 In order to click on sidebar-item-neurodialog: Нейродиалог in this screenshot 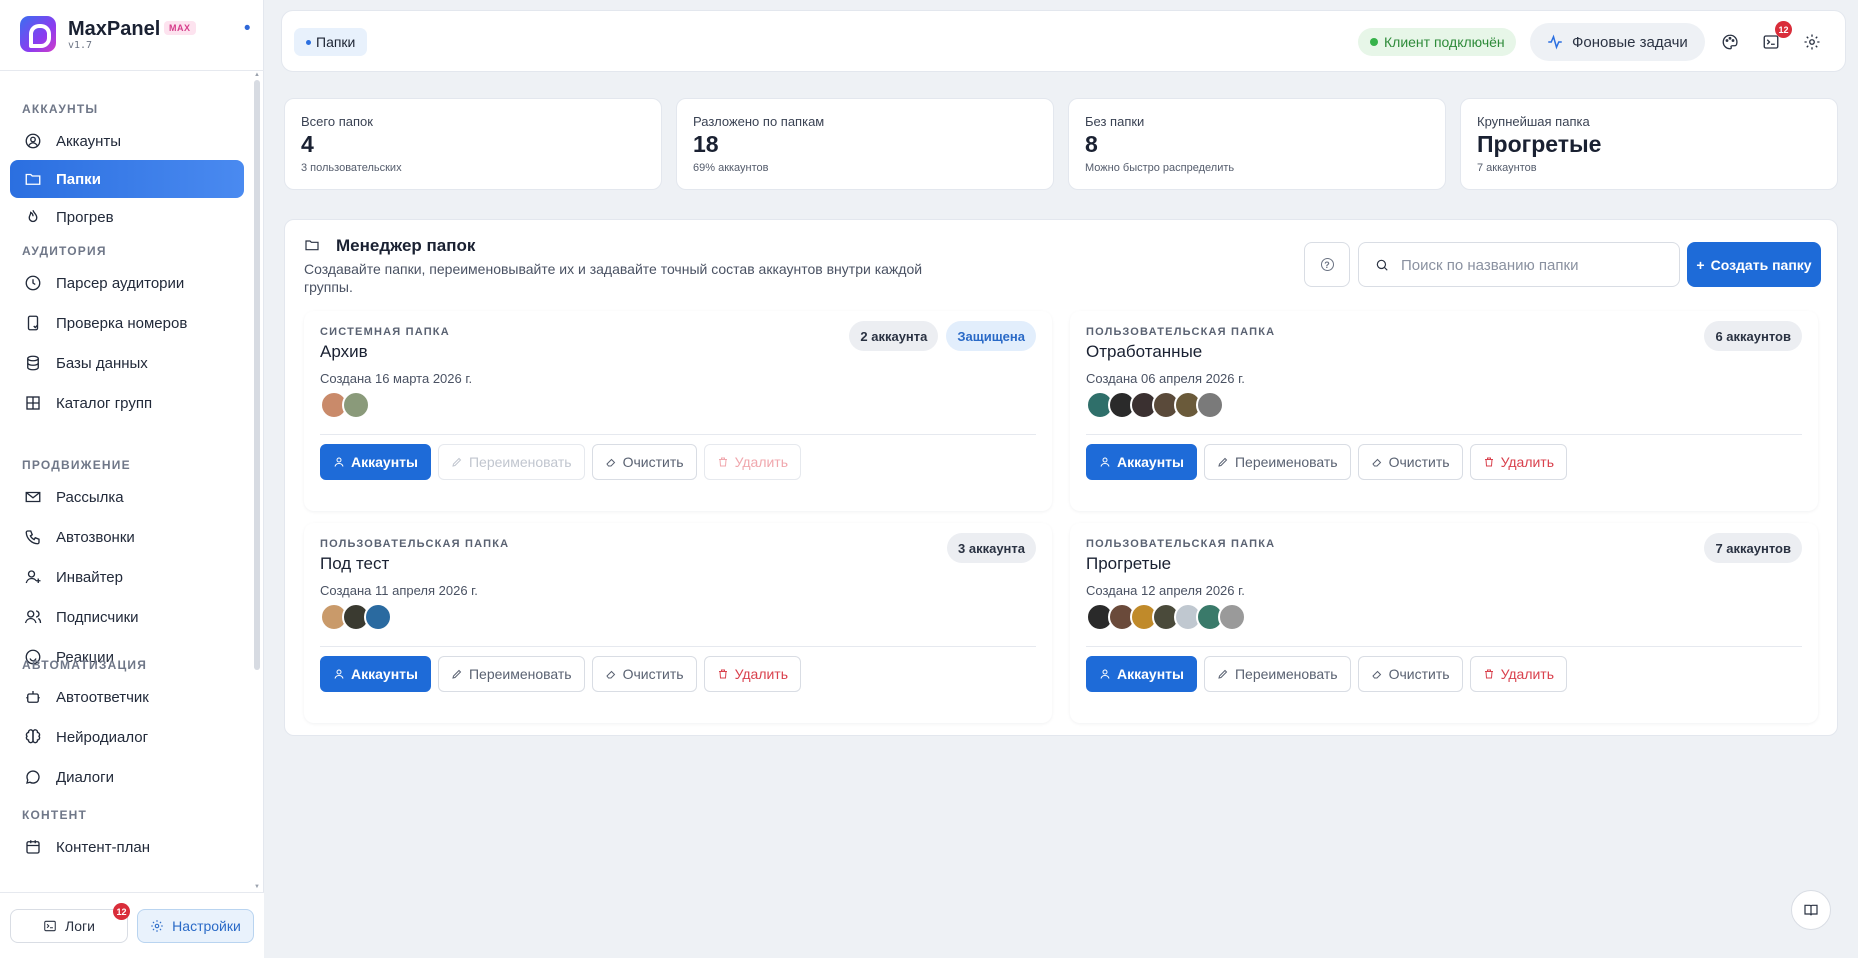, I will do `click(127, 737)`.